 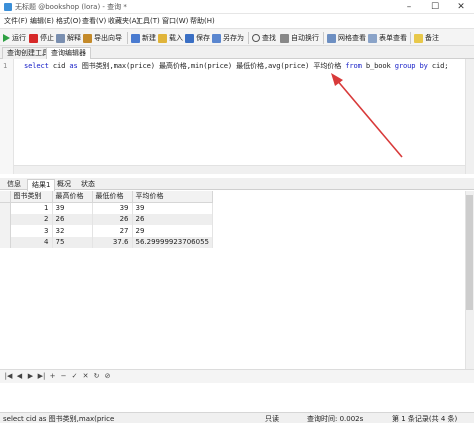 I want to click on cell-max: 39, so click(x=72, y=208).